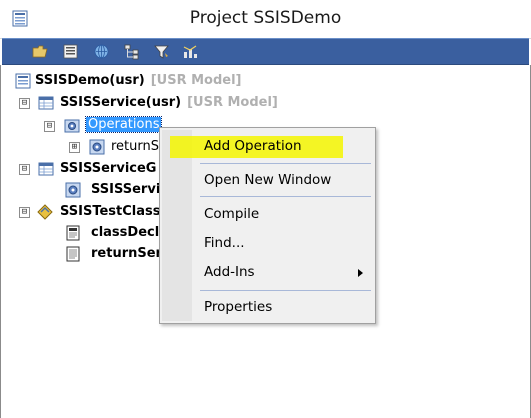  I want to click on project-icon, so click(23, 81).